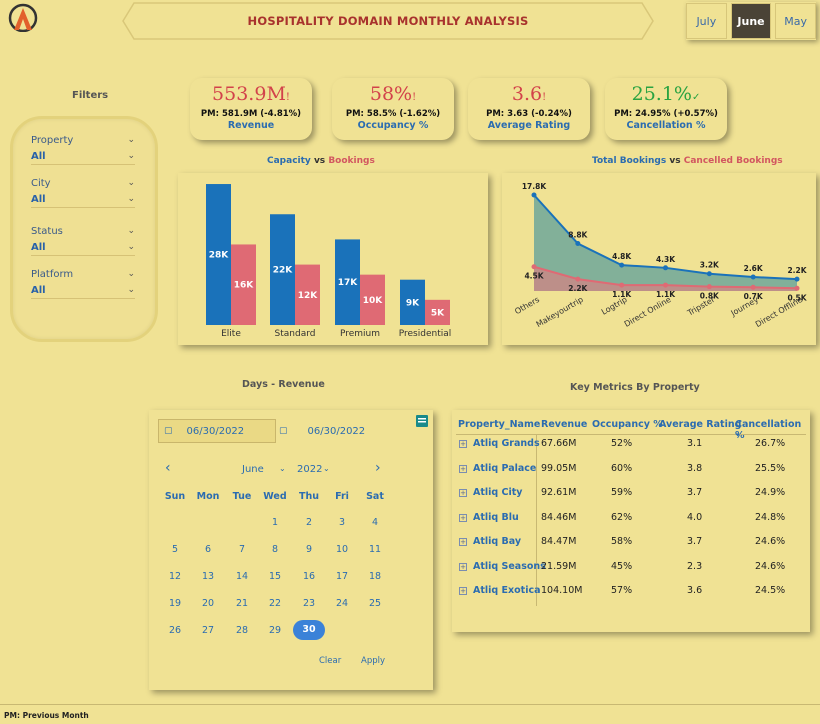 The height and width of the screenshot is (724, 820). I want to click on calendar-day: 3, so click(342, 522).